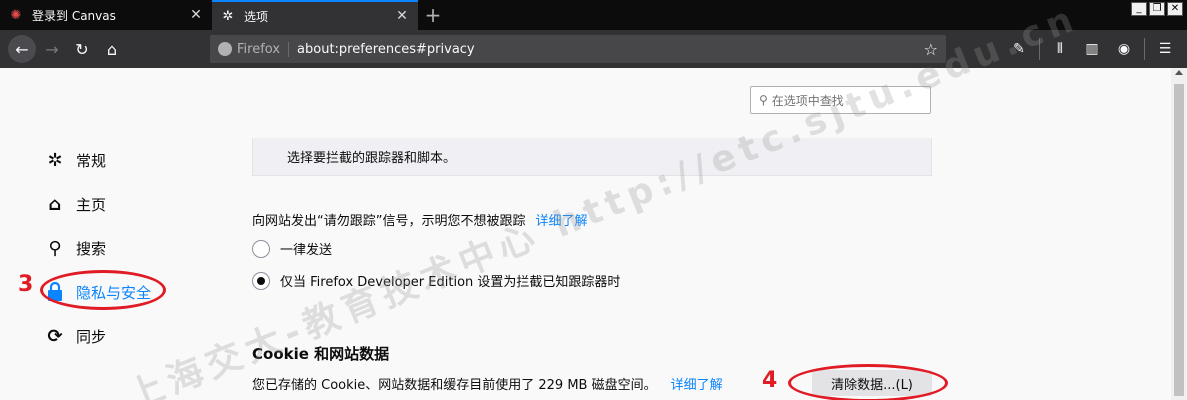  I want to click on radio-always-send: 一律发送, so click(292, 248).